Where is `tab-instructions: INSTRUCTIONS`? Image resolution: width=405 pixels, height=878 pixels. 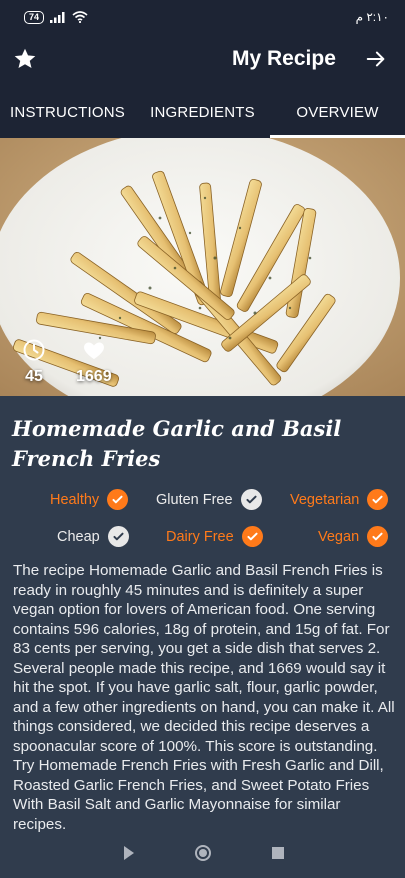
tab-instructions: INSTRUCTIONS is located at coordinates (67, 112).